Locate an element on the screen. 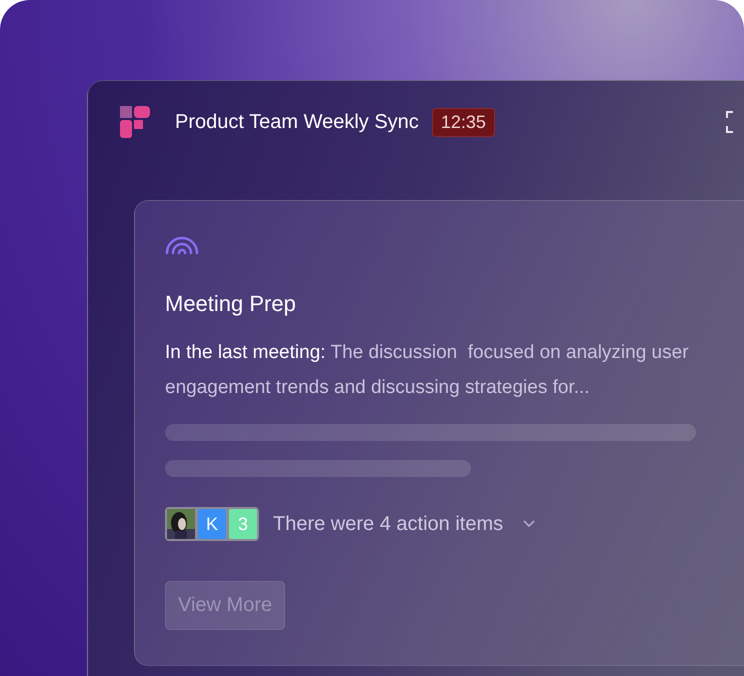 This screenshot has height=676, width=744. action-items-text: There were 4 action items is located at coordinates (388, 524).